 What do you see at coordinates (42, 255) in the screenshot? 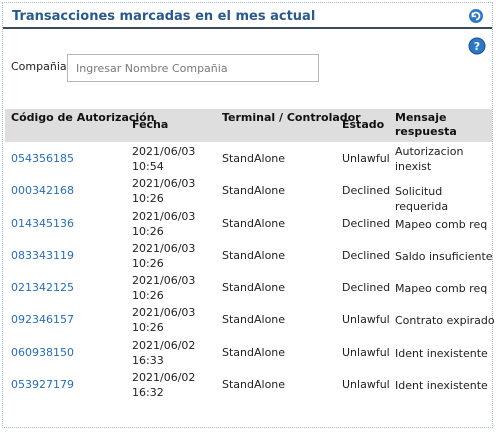
I see `authorization-code-link: 083343119` at bounding box center [42, 255].